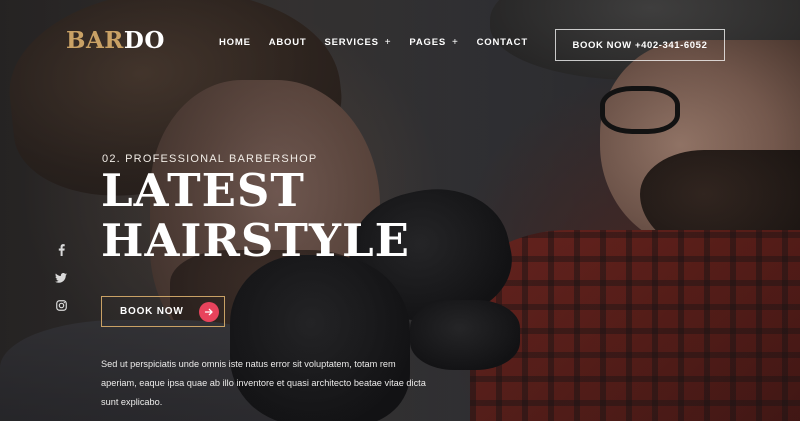  What do you see at coordinates (255, 240) in the screenshot?
I see `hero-headline-line-2: HAIRSTYLE` at bounding box center [255, 240].